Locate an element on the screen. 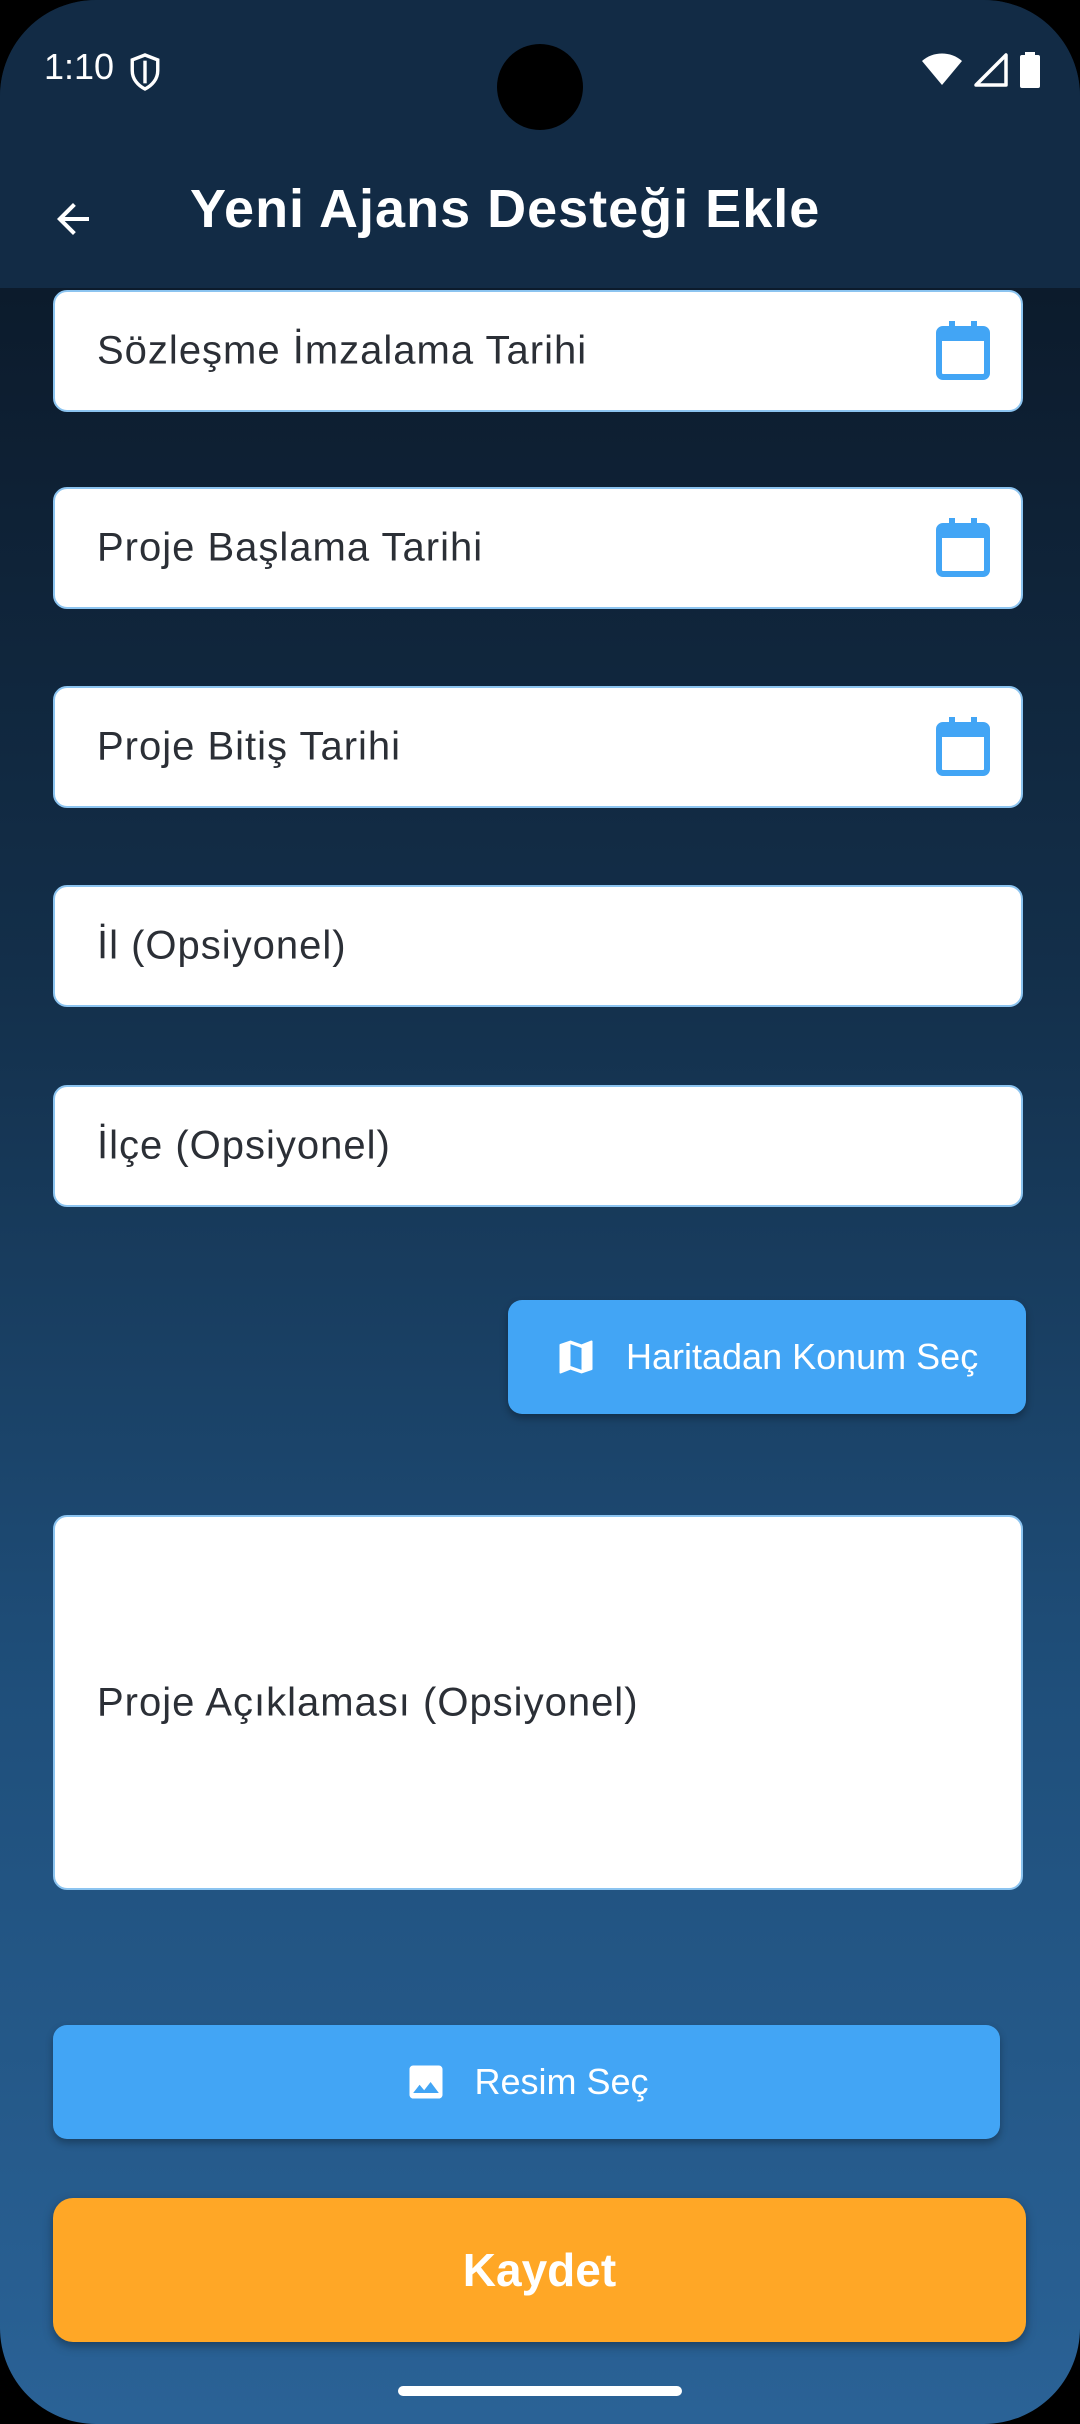 The image size is (1080, 2424). status-bar: 1:10 is located at coordinates (540, 70).